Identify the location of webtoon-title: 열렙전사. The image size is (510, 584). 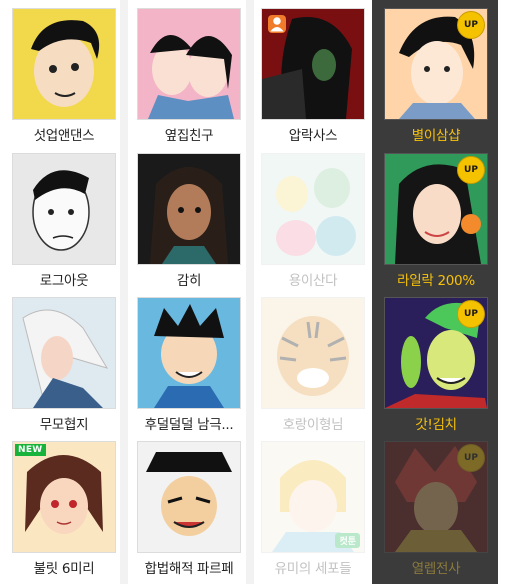
(436, 567).